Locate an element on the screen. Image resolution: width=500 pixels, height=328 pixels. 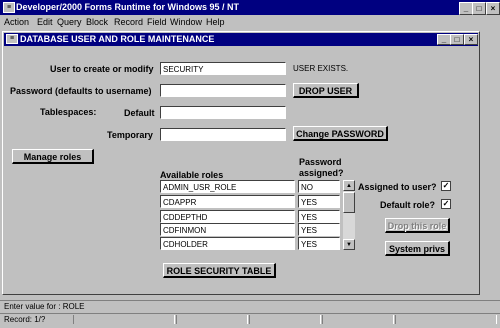
role-name-cell: CDHOLDER is located at coordinates (227, 243).